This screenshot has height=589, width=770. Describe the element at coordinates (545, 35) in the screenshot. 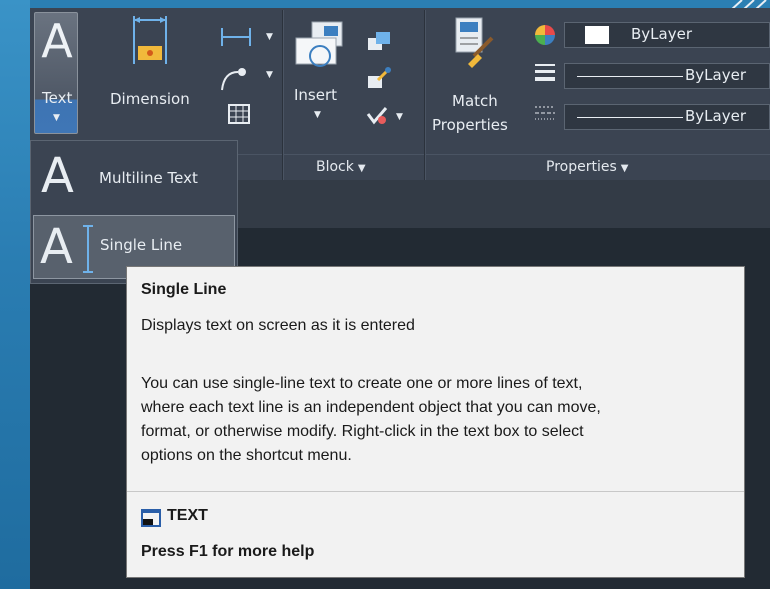

I see `color-wheel-icon` at that location.